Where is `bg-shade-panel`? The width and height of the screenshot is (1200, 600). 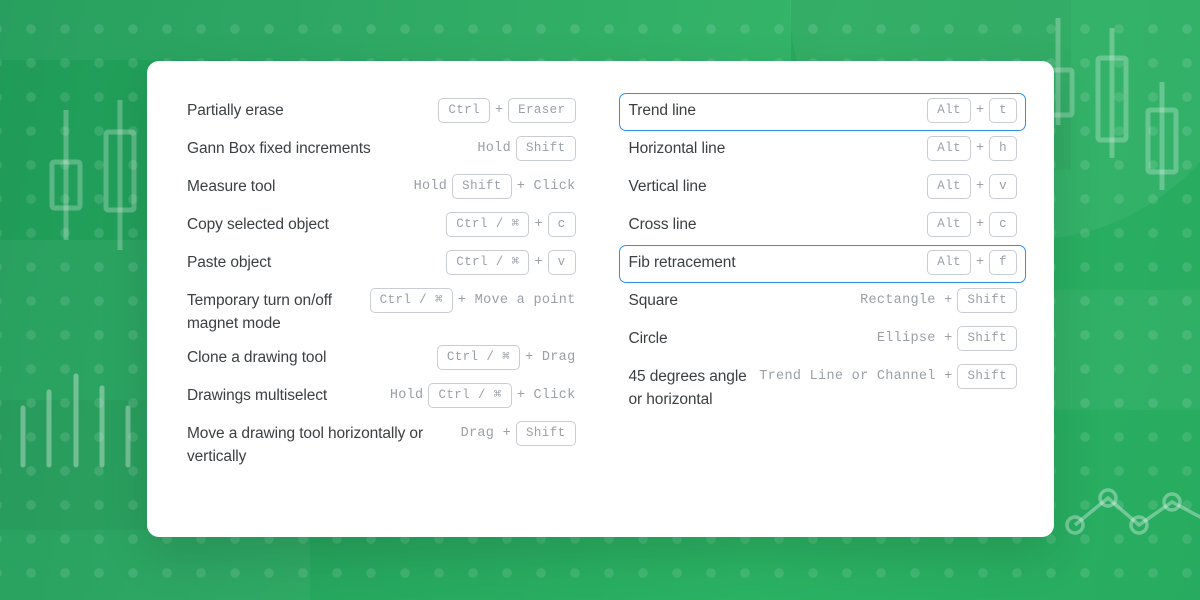 bg-shade-panel is located at coordinates (75, 465).